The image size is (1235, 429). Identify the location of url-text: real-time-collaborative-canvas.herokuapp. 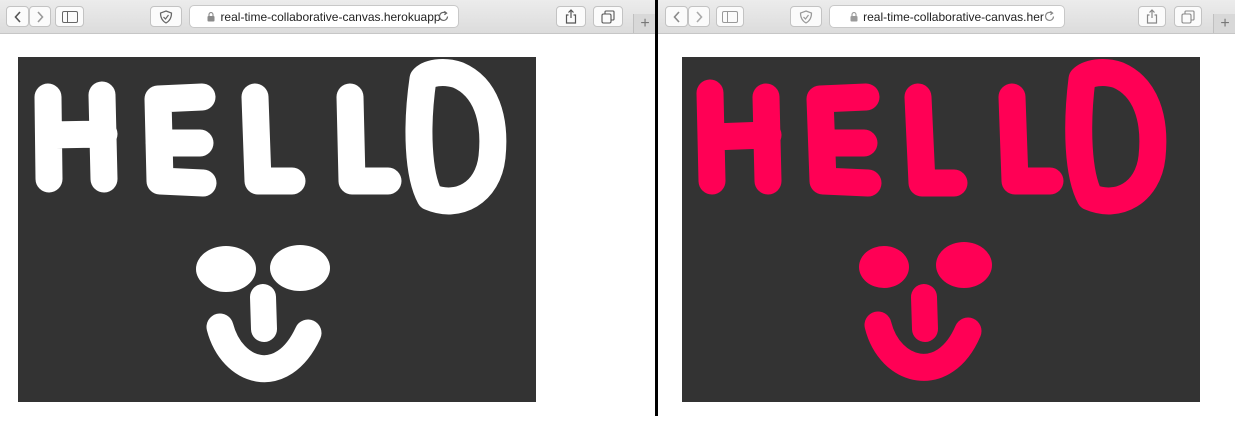
(330, 16).